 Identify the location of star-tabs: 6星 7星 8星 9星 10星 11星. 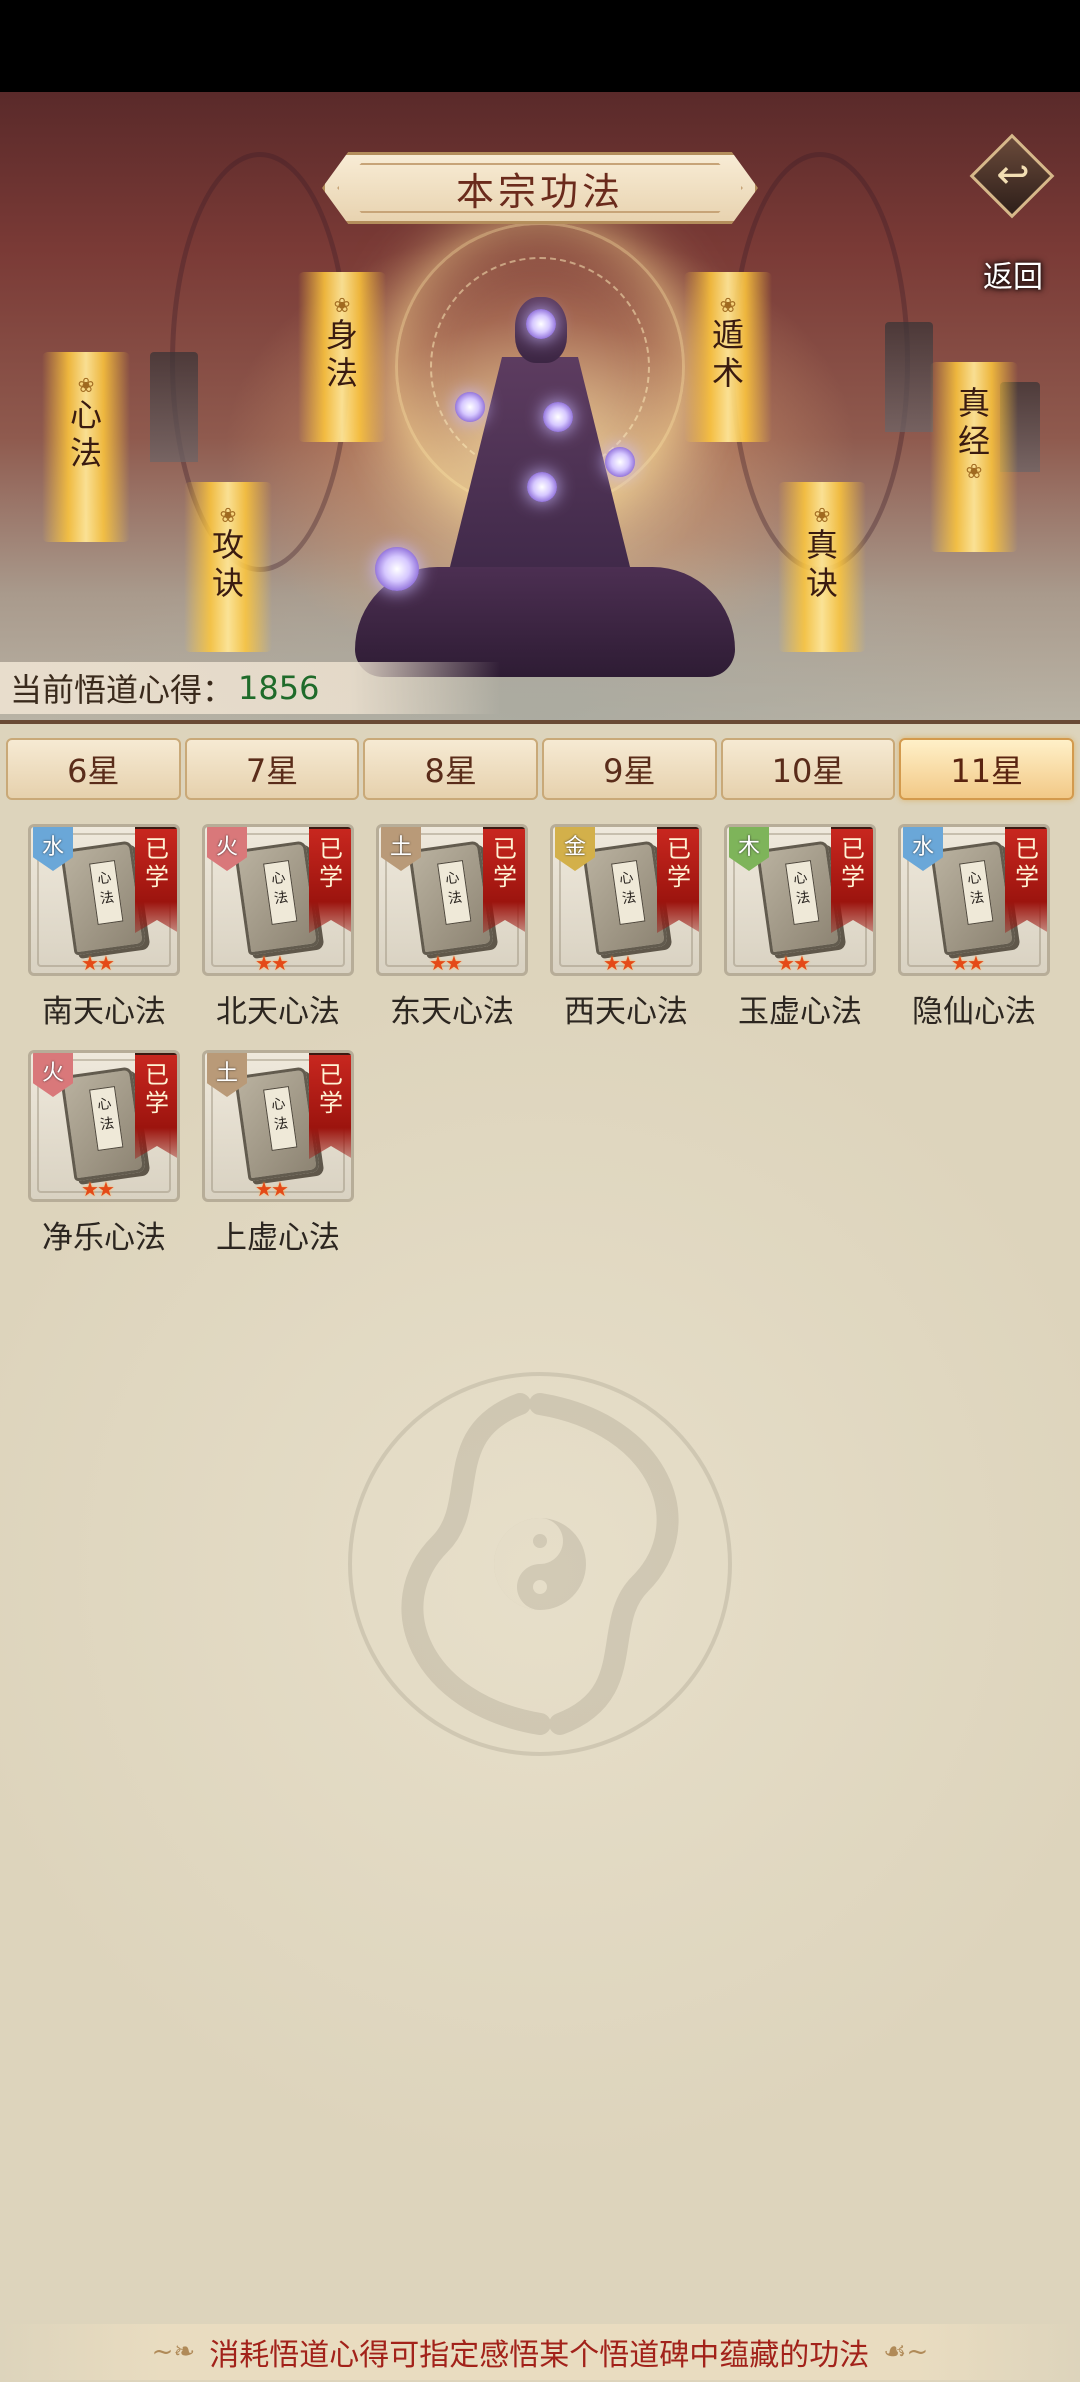
(540, 769).